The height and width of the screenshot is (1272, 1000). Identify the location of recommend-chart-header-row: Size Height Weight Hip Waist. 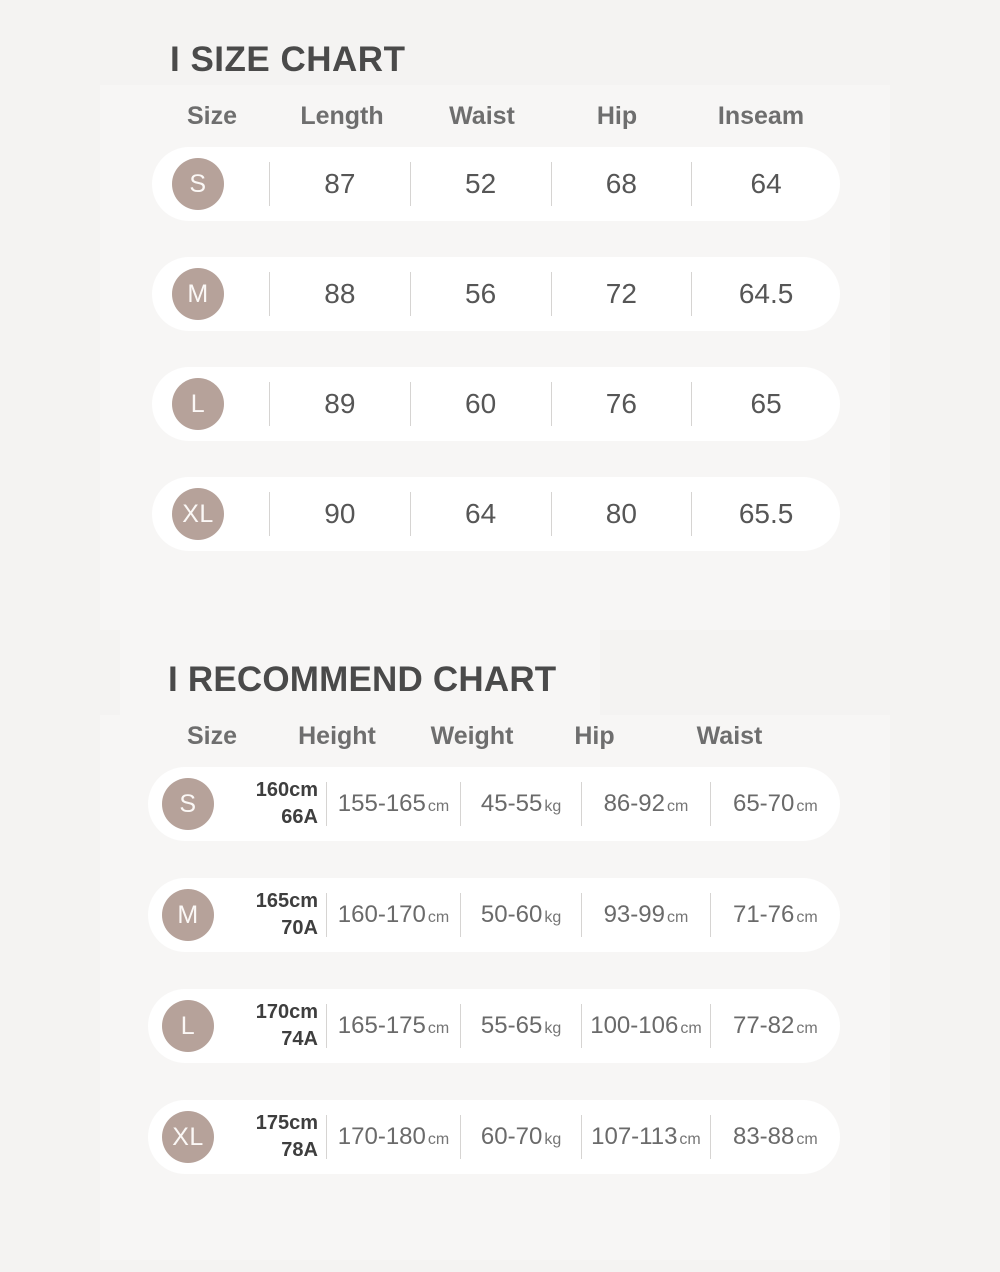
(500, 728).